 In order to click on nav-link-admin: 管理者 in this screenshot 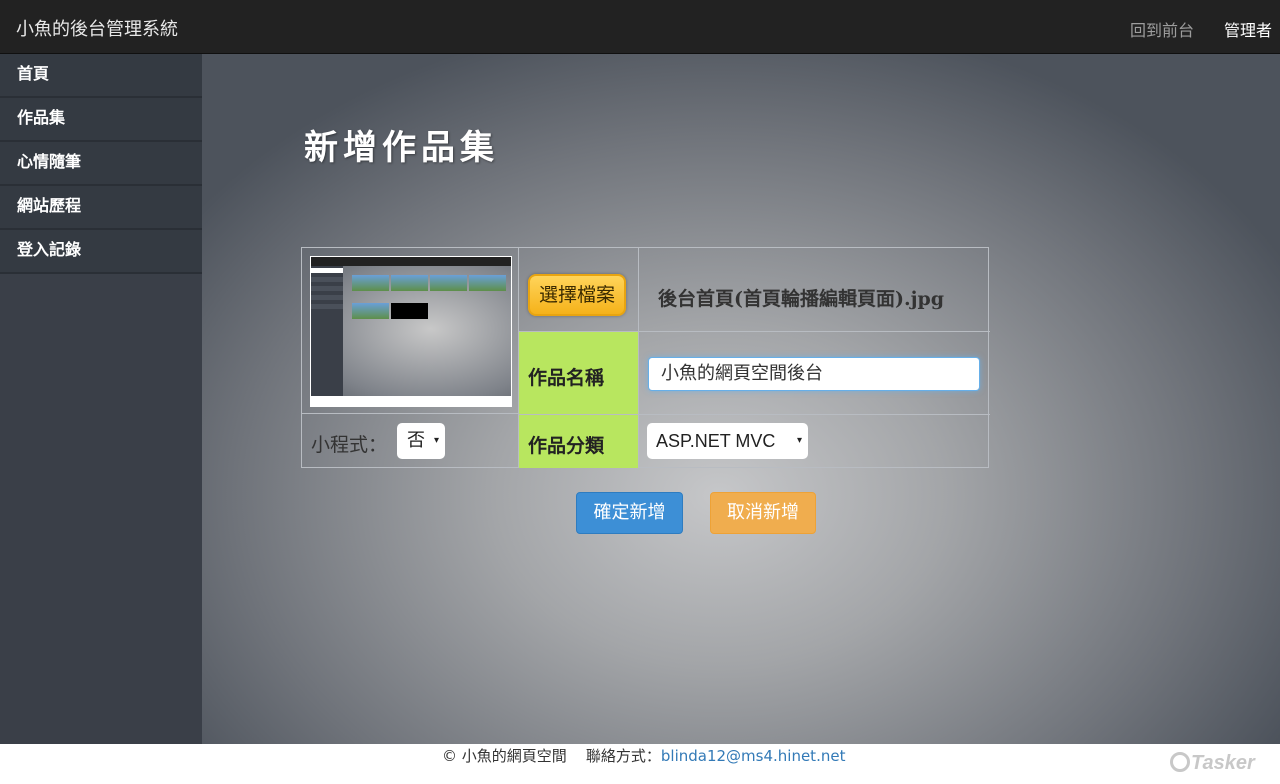, I will do `click(1248, 29)`.